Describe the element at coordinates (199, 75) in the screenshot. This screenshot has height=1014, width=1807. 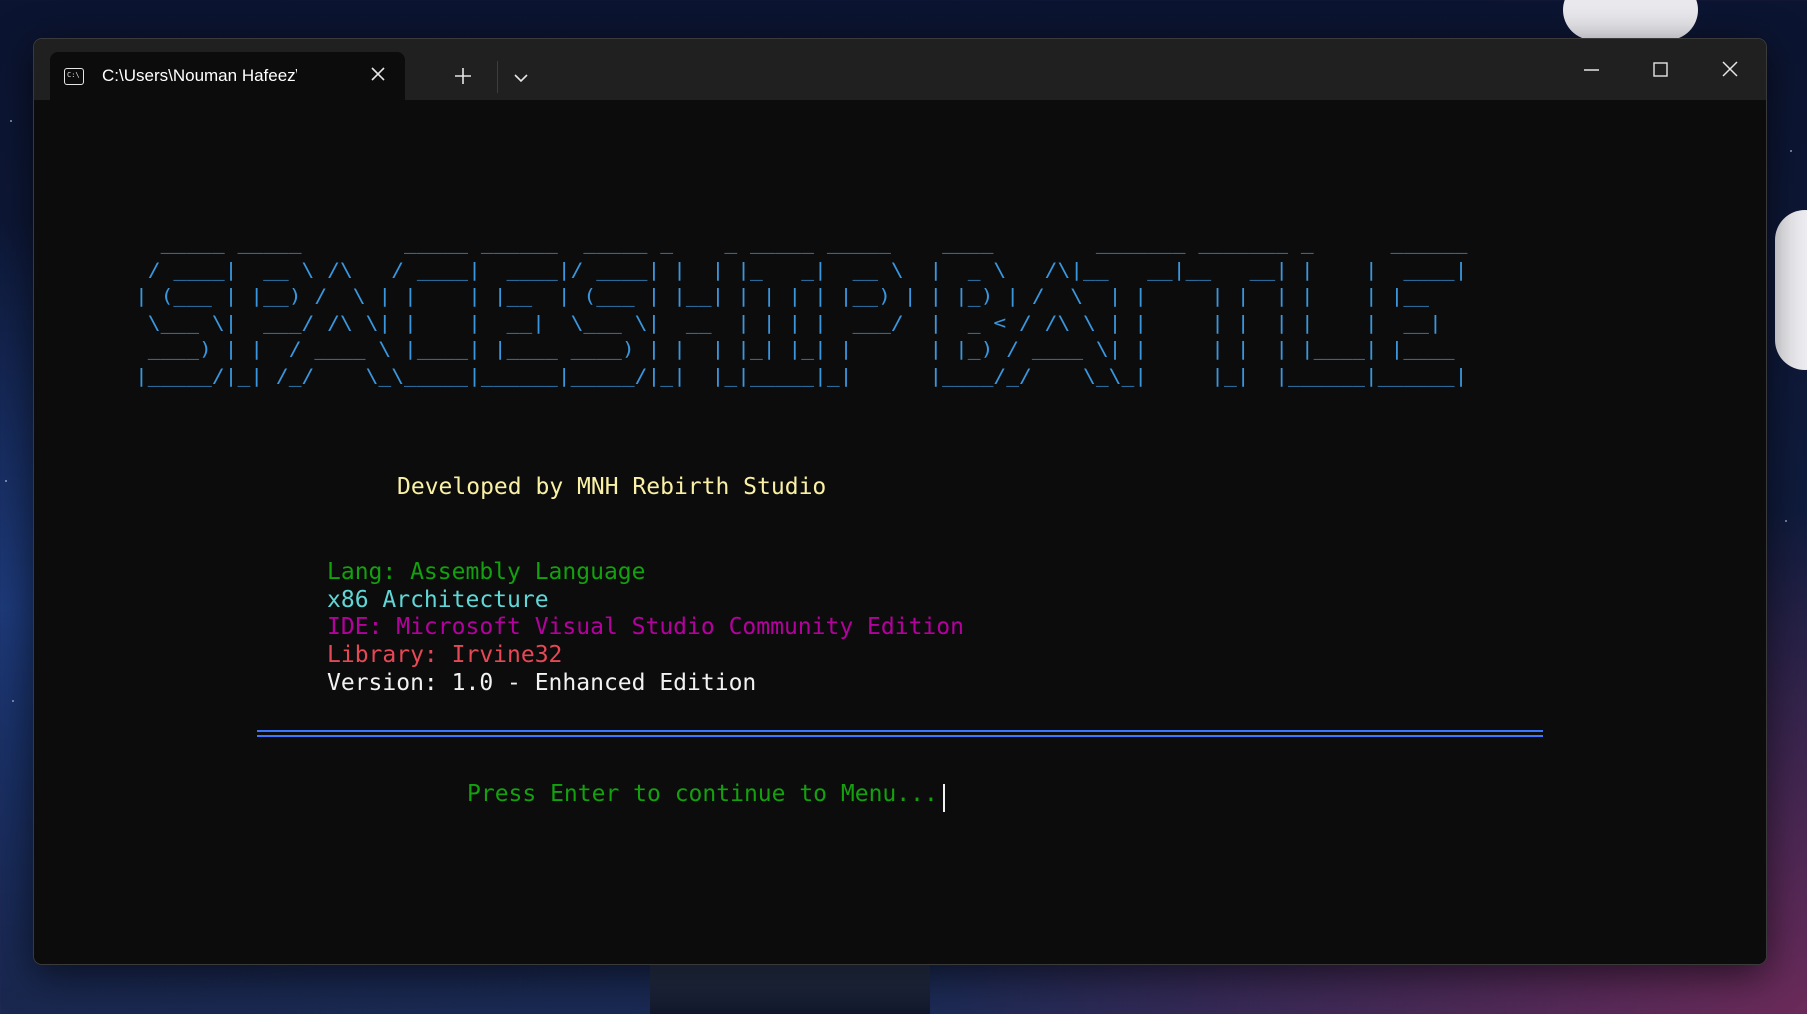
I see `tab-title: C:\Users\Nouman Hafeez\Des` at that location.